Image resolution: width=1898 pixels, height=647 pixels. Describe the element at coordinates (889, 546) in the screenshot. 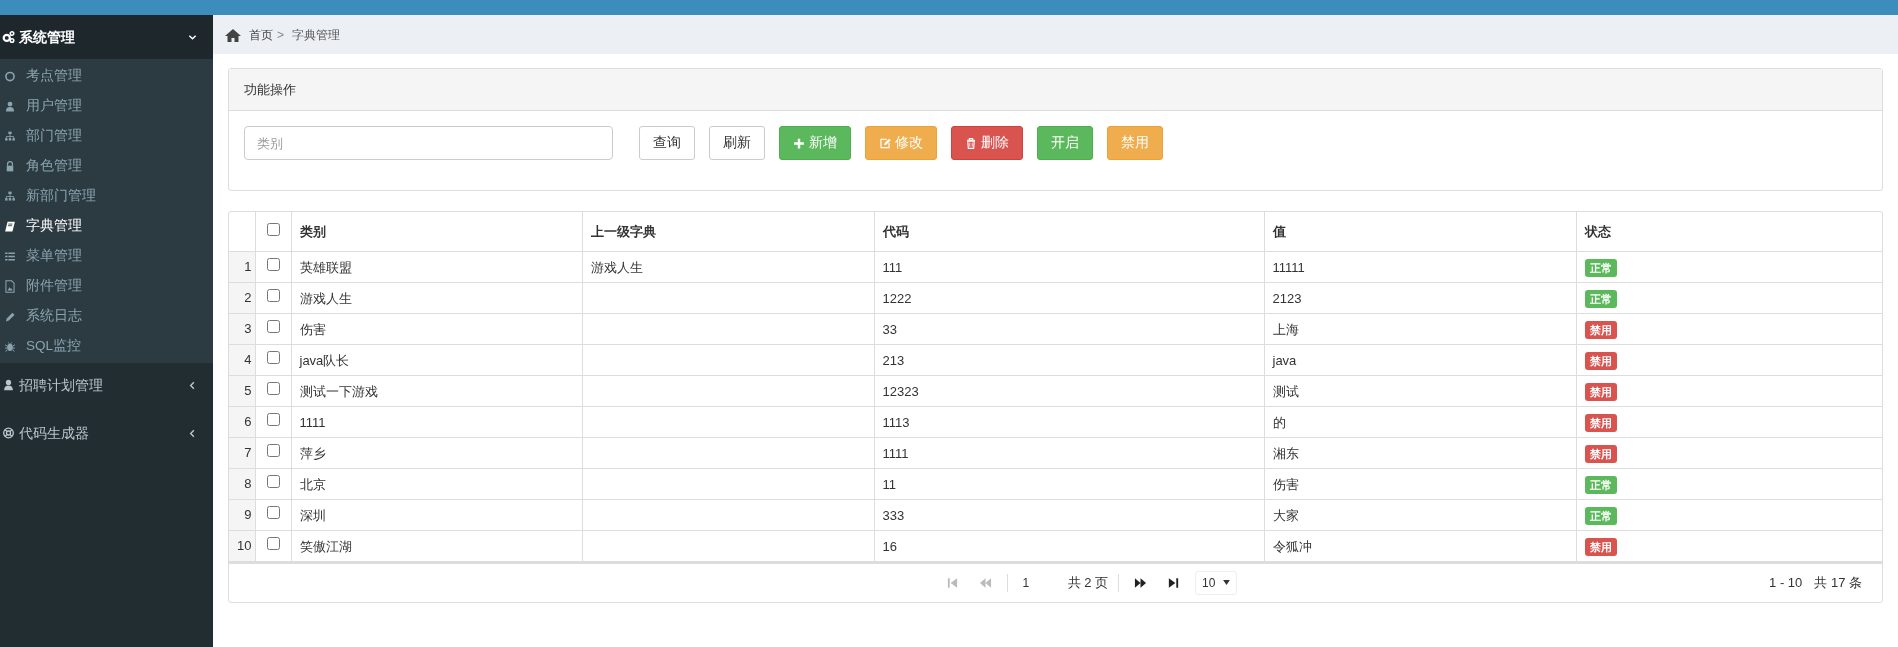

I see `table-cell: 16` at that location.